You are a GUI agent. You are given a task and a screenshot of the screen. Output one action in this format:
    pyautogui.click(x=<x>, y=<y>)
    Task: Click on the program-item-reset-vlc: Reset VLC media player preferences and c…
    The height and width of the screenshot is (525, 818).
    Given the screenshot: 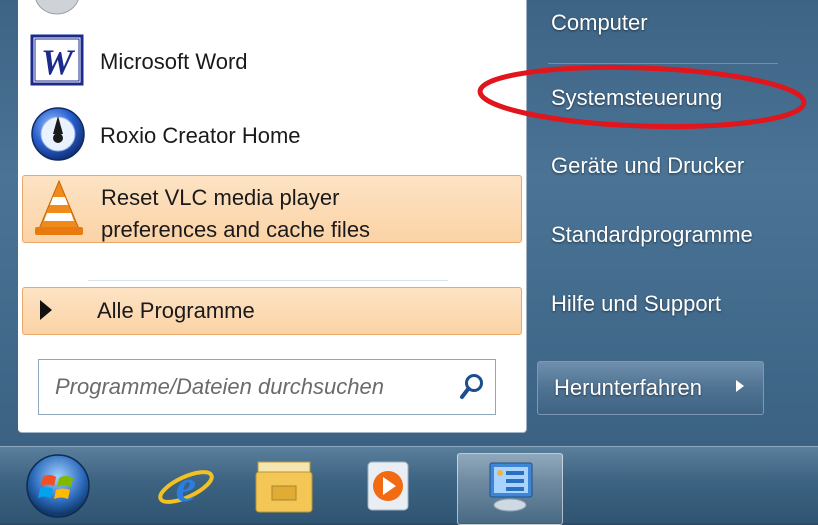 What is the action you would take?
    pyautogui.click(x=272, y=209)
    